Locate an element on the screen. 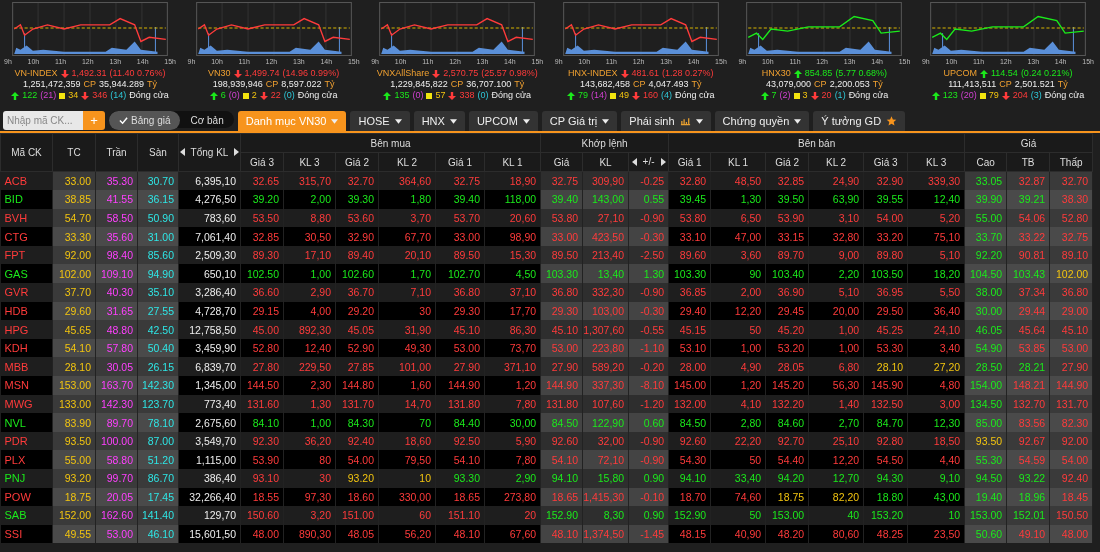  volume-value: 198,939,946 is located at coordinates (237, 84).